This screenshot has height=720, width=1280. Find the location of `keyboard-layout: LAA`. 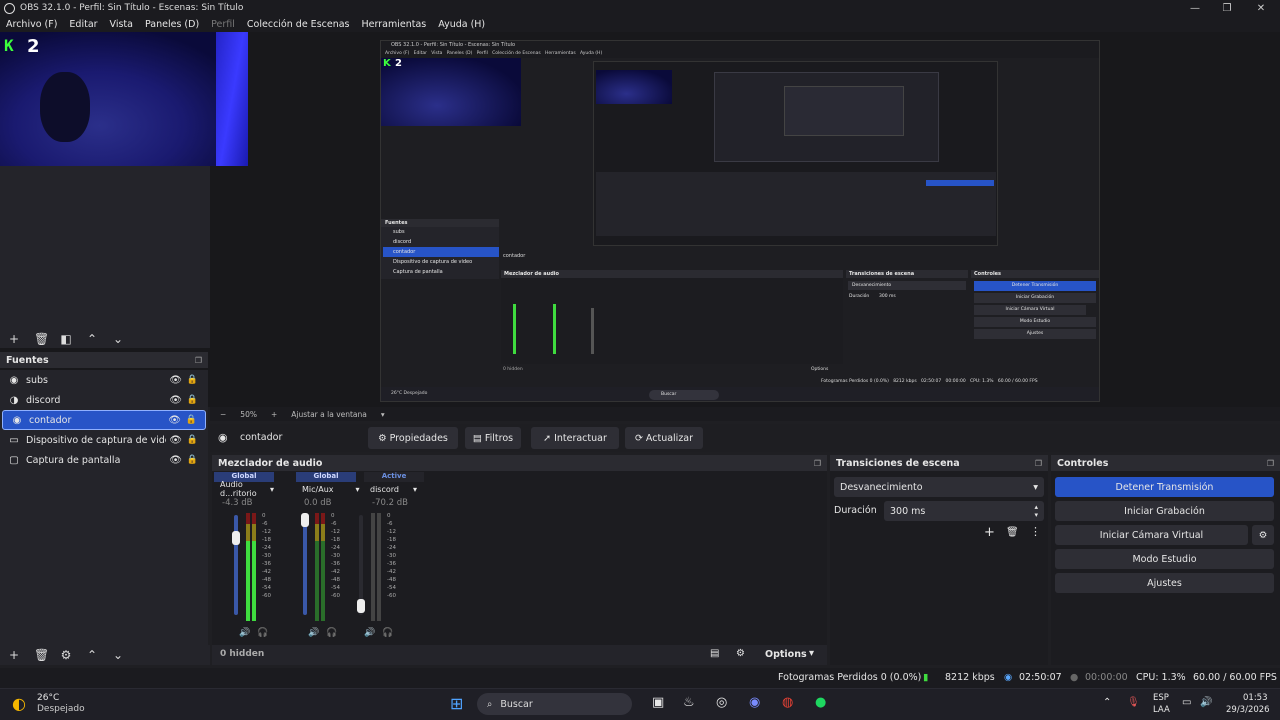

keyboard-layout: LAA is located at coordinates (1161, 710).